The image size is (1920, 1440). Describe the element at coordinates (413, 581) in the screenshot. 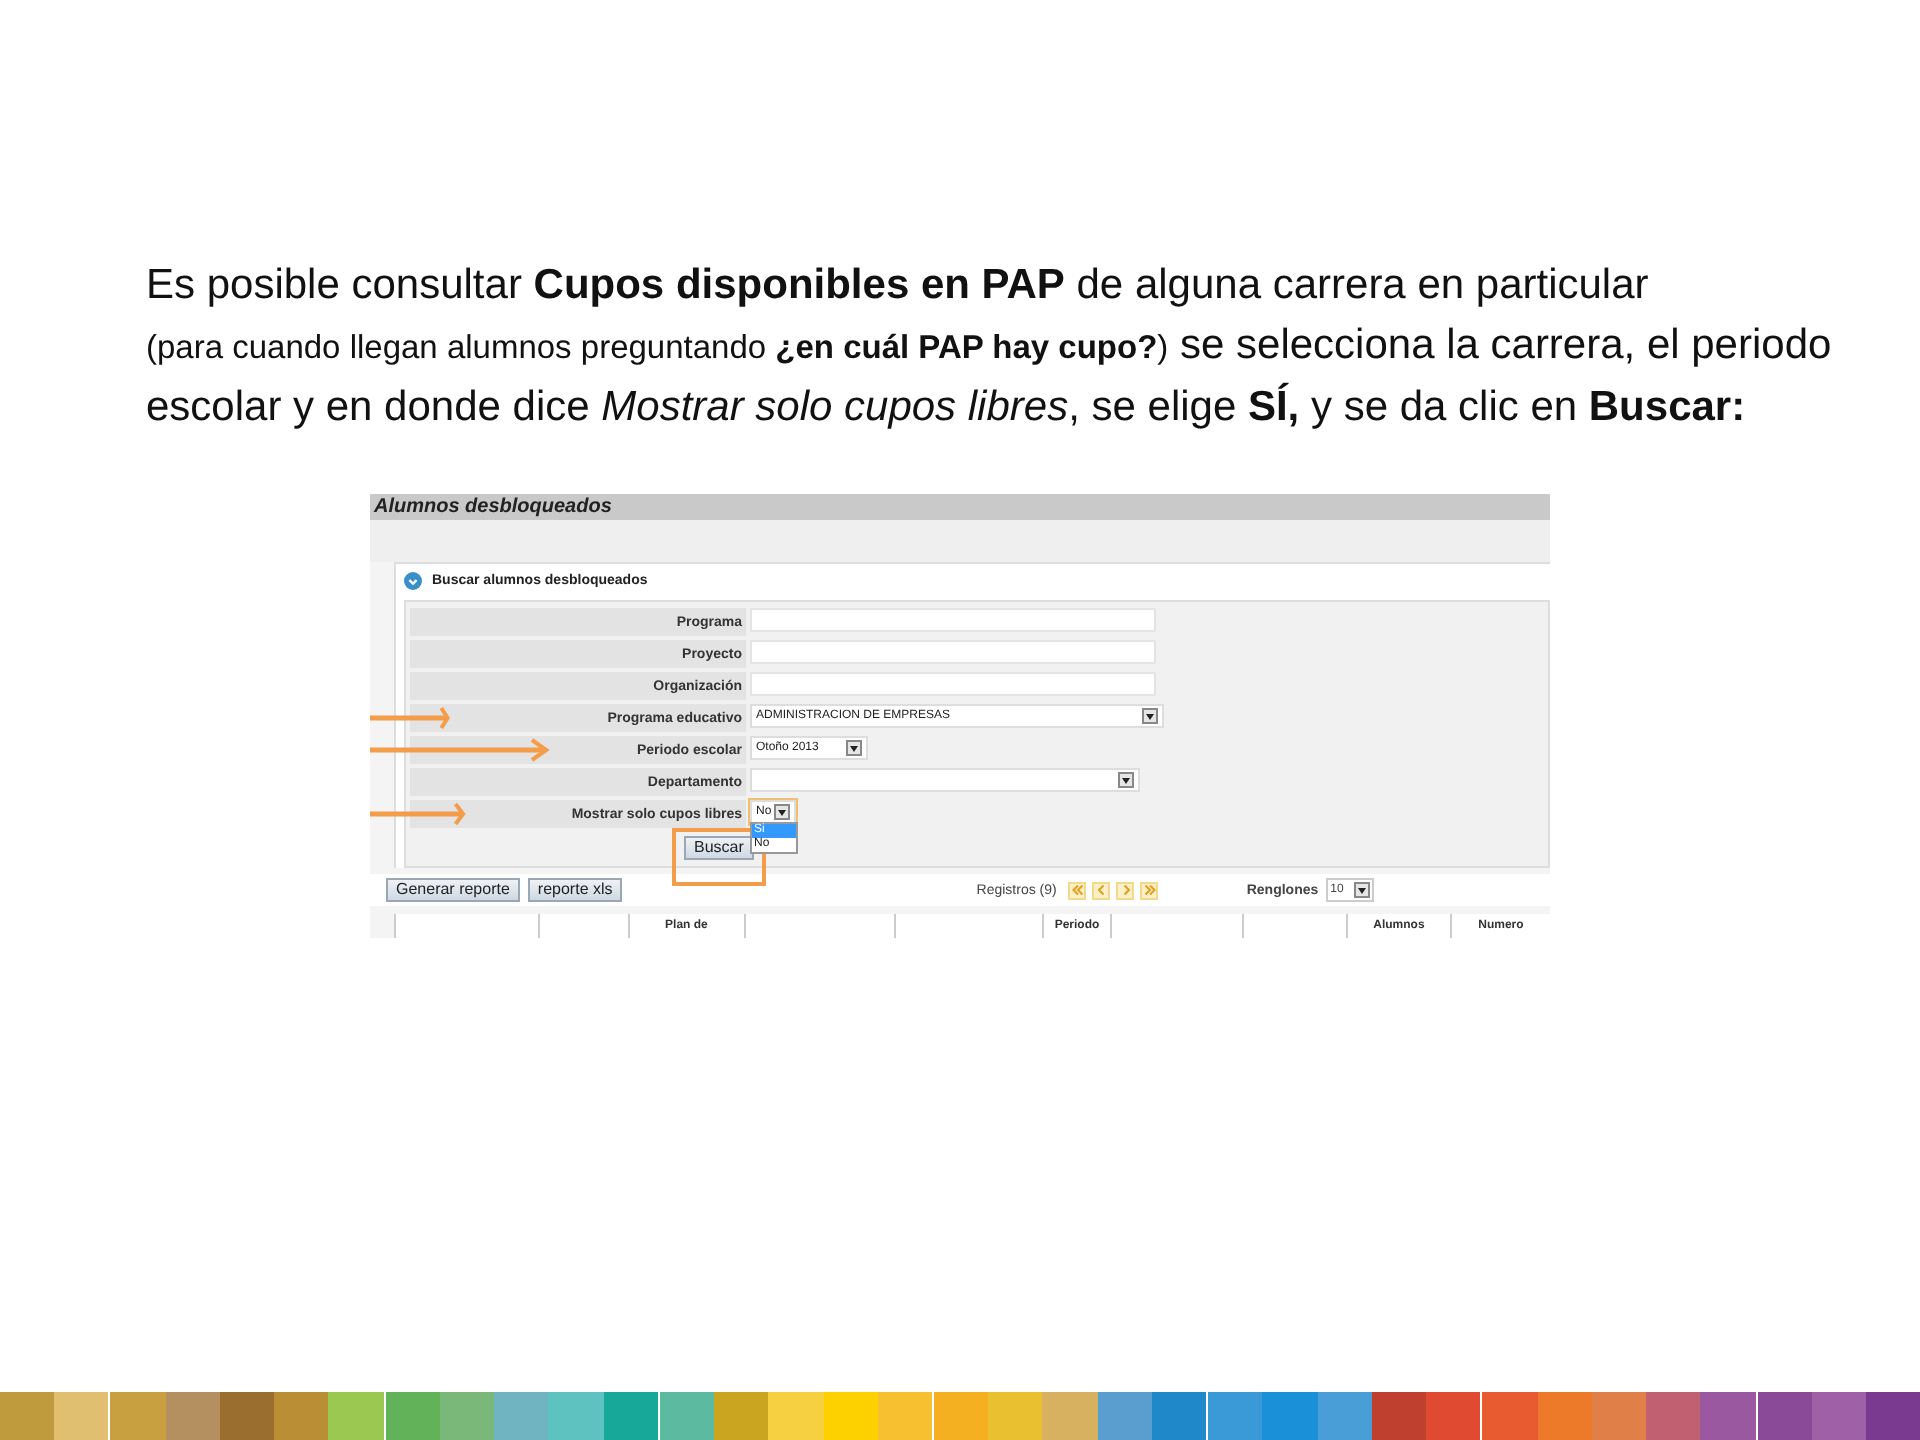

I see `collapse-icon` at that location.